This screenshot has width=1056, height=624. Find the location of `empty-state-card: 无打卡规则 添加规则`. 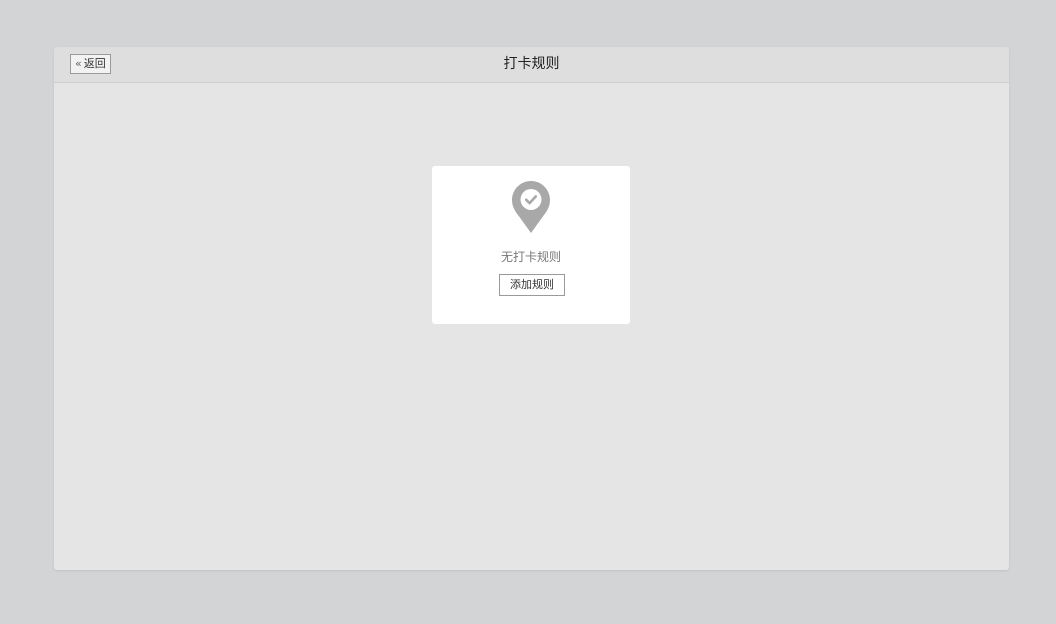

empty-state-card: 无打卡规则 添加规则 is located at coordinates (531, 245).